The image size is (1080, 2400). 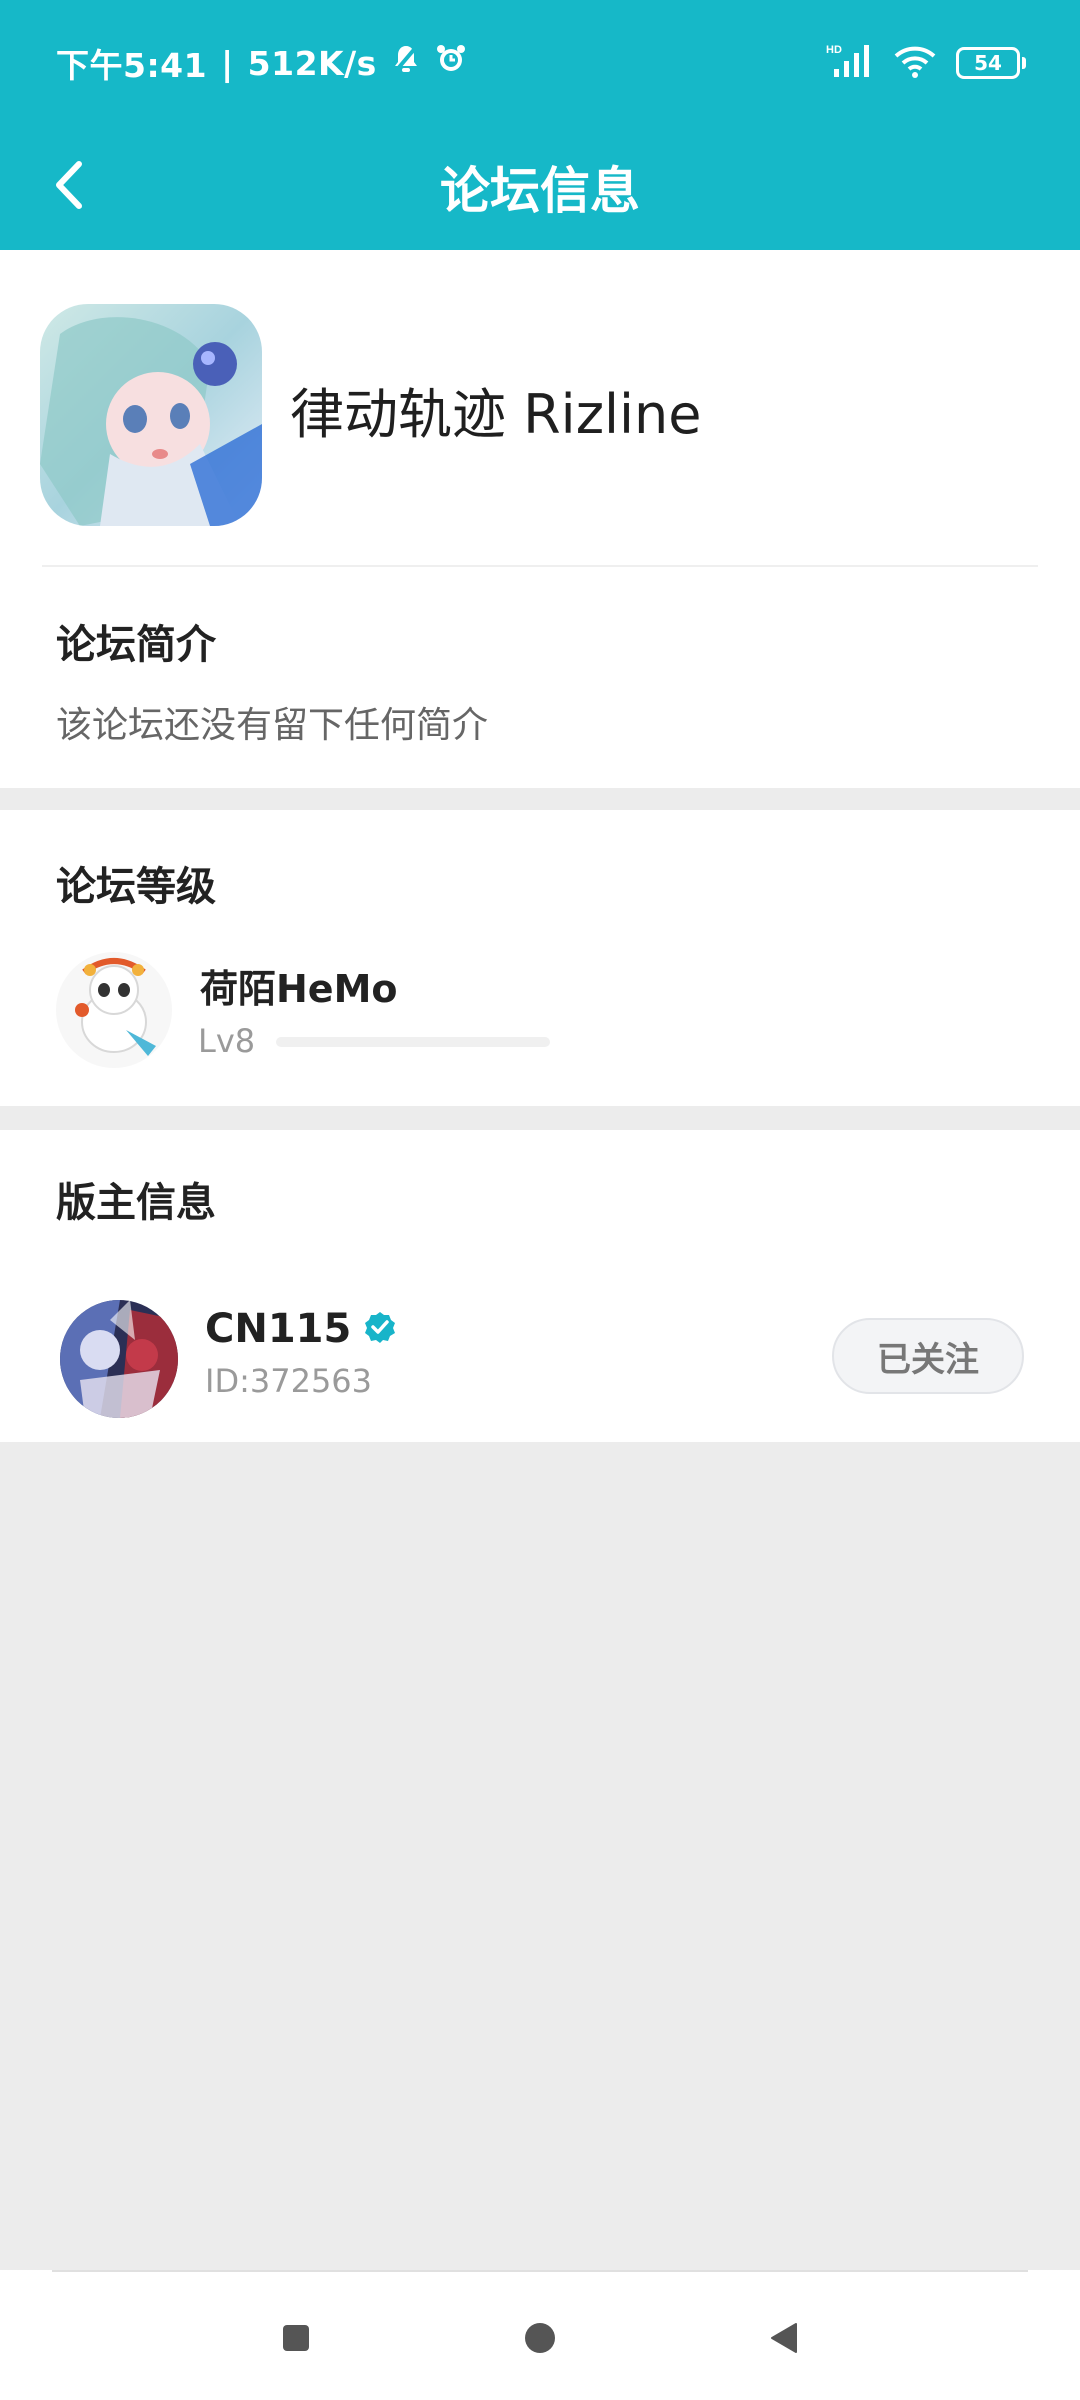 I want to click on home-icon, so click(x=540, y=2340).